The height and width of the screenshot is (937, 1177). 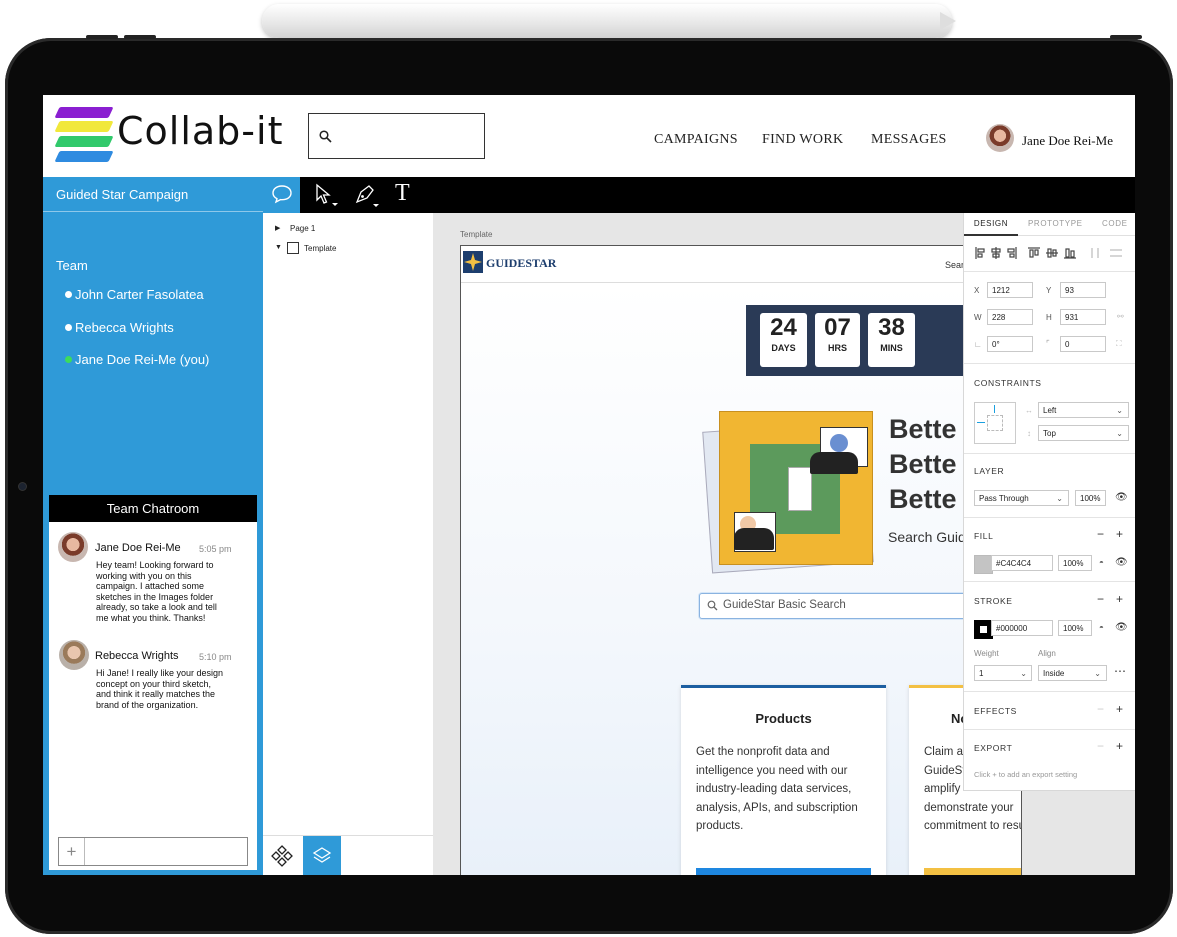 I want to click on effects-heading: EFFECTS, so click(x=995, y=711).